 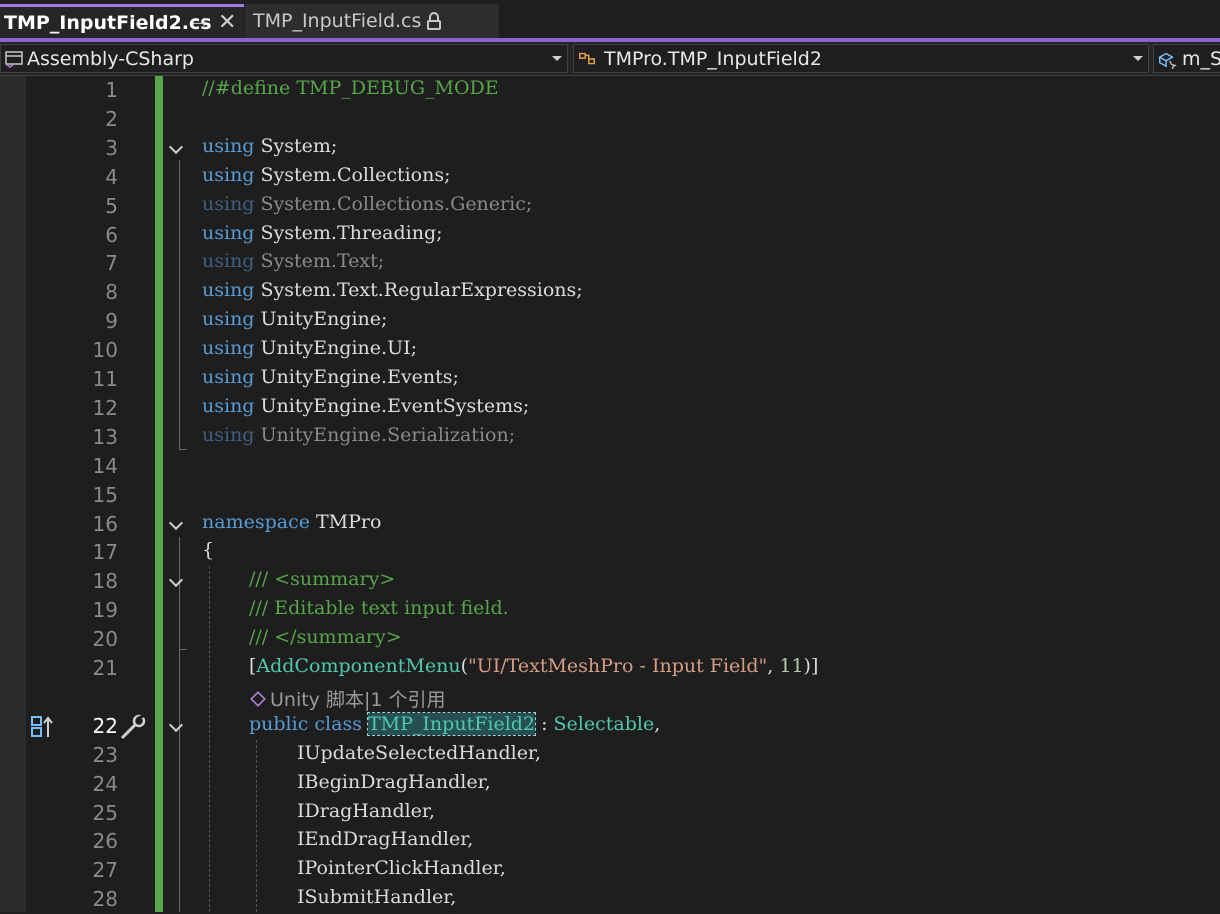 I want to click on code-line: 16 namespace TMPro, so click(x=610, y=524).